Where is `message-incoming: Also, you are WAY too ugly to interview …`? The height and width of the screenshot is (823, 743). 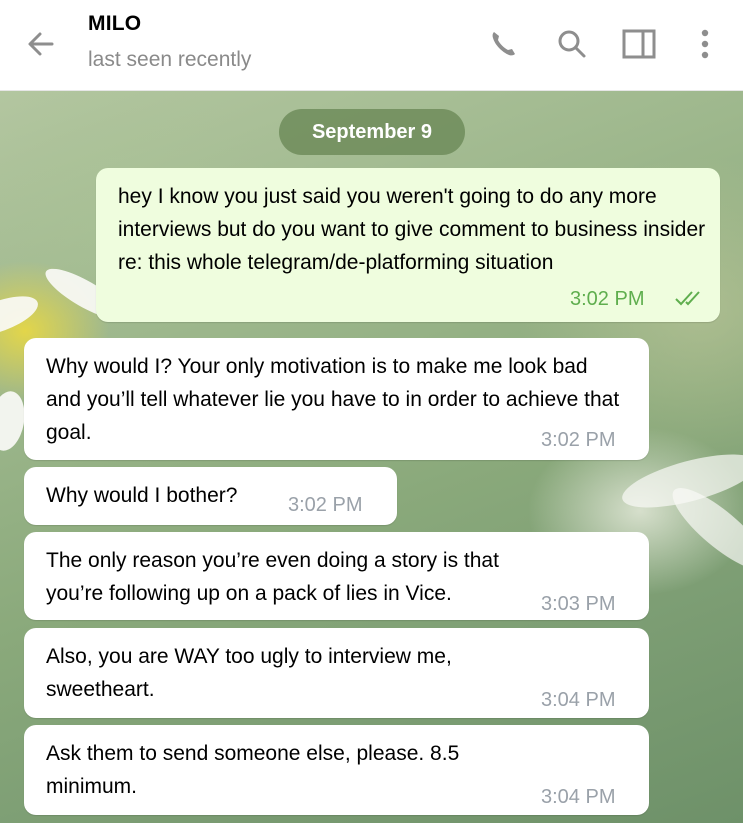 message-incoming: Also, you are WAY too ugly to interview … is located at coordinates (336, 673).